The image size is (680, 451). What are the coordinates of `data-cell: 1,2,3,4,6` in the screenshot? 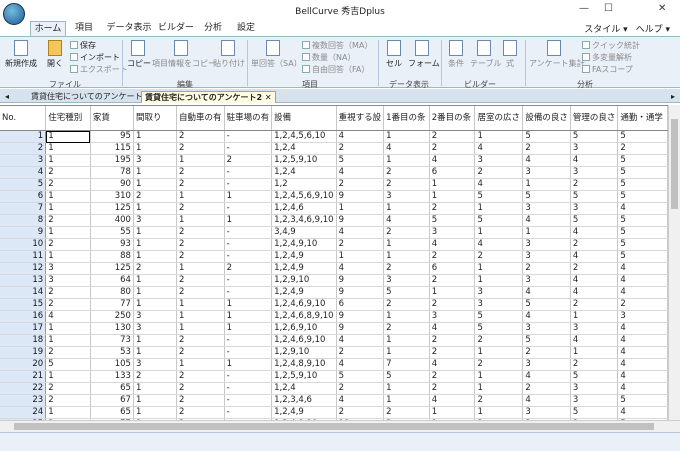 It's located at (304, 400).